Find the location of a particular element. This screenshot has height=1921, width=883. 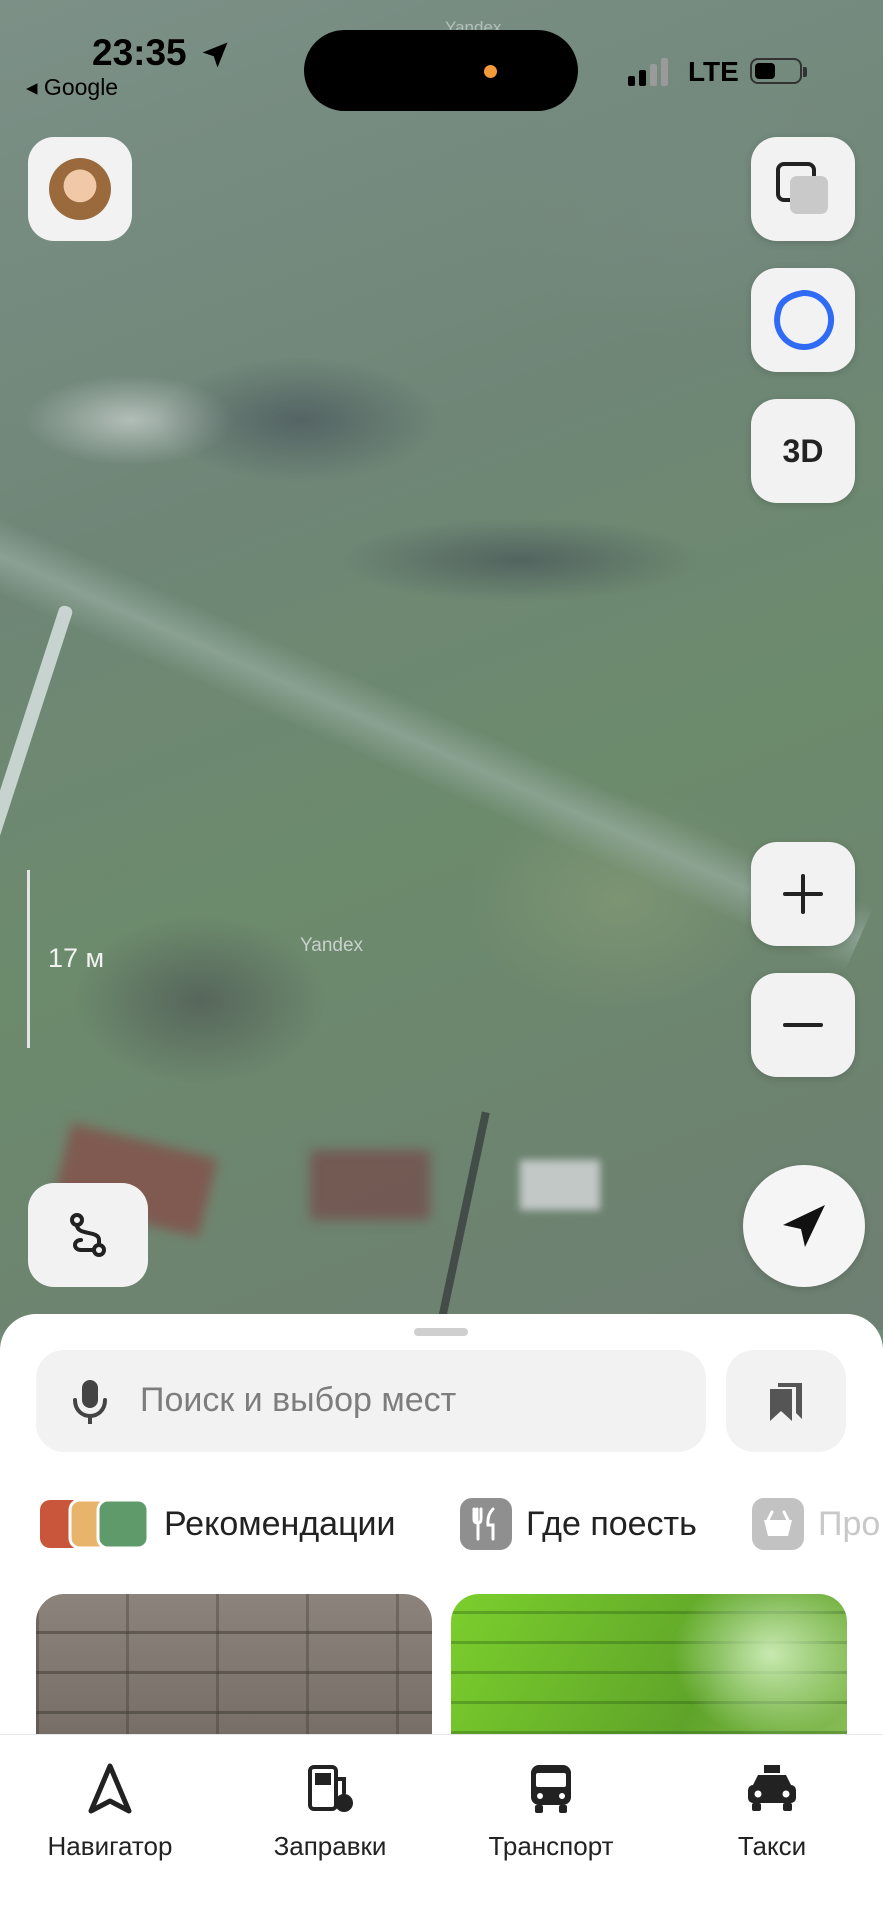

navigation-arrow-icon is located at coordinates (804, 1226).